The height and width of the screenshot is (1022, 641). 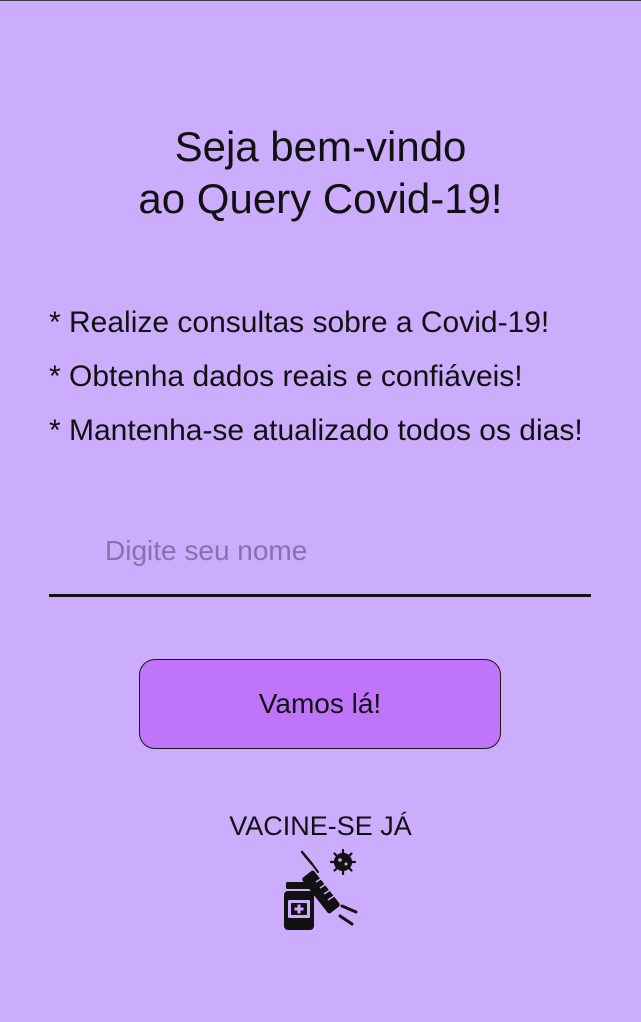 I want to click on status-bar-edge, so click(x=320, y=0).